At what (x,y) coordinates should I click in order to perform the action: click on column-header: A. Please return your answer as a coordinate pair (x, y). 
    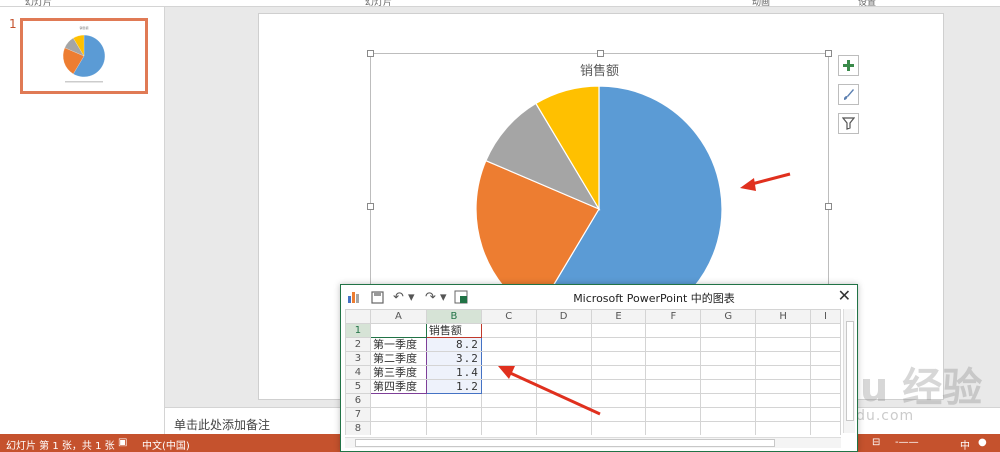
    Looking at the image, I should click on (398, 316).